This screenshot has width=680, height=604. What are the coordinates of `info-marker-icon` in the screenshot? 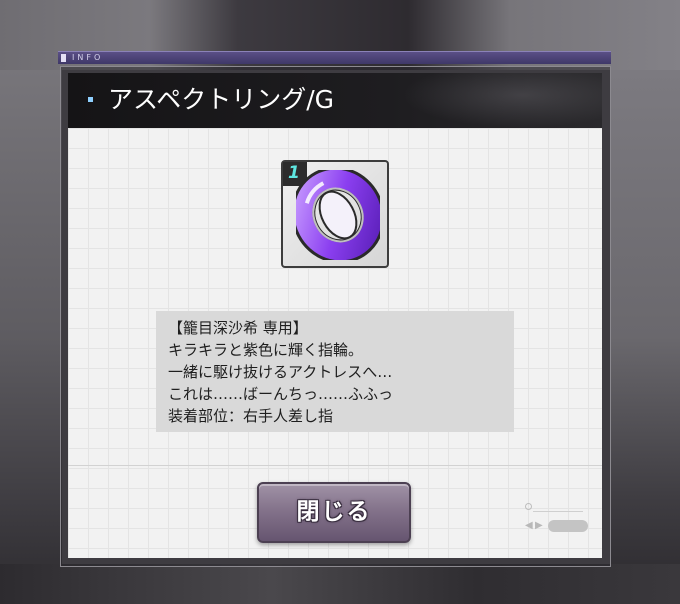 It's located at (63, 58).